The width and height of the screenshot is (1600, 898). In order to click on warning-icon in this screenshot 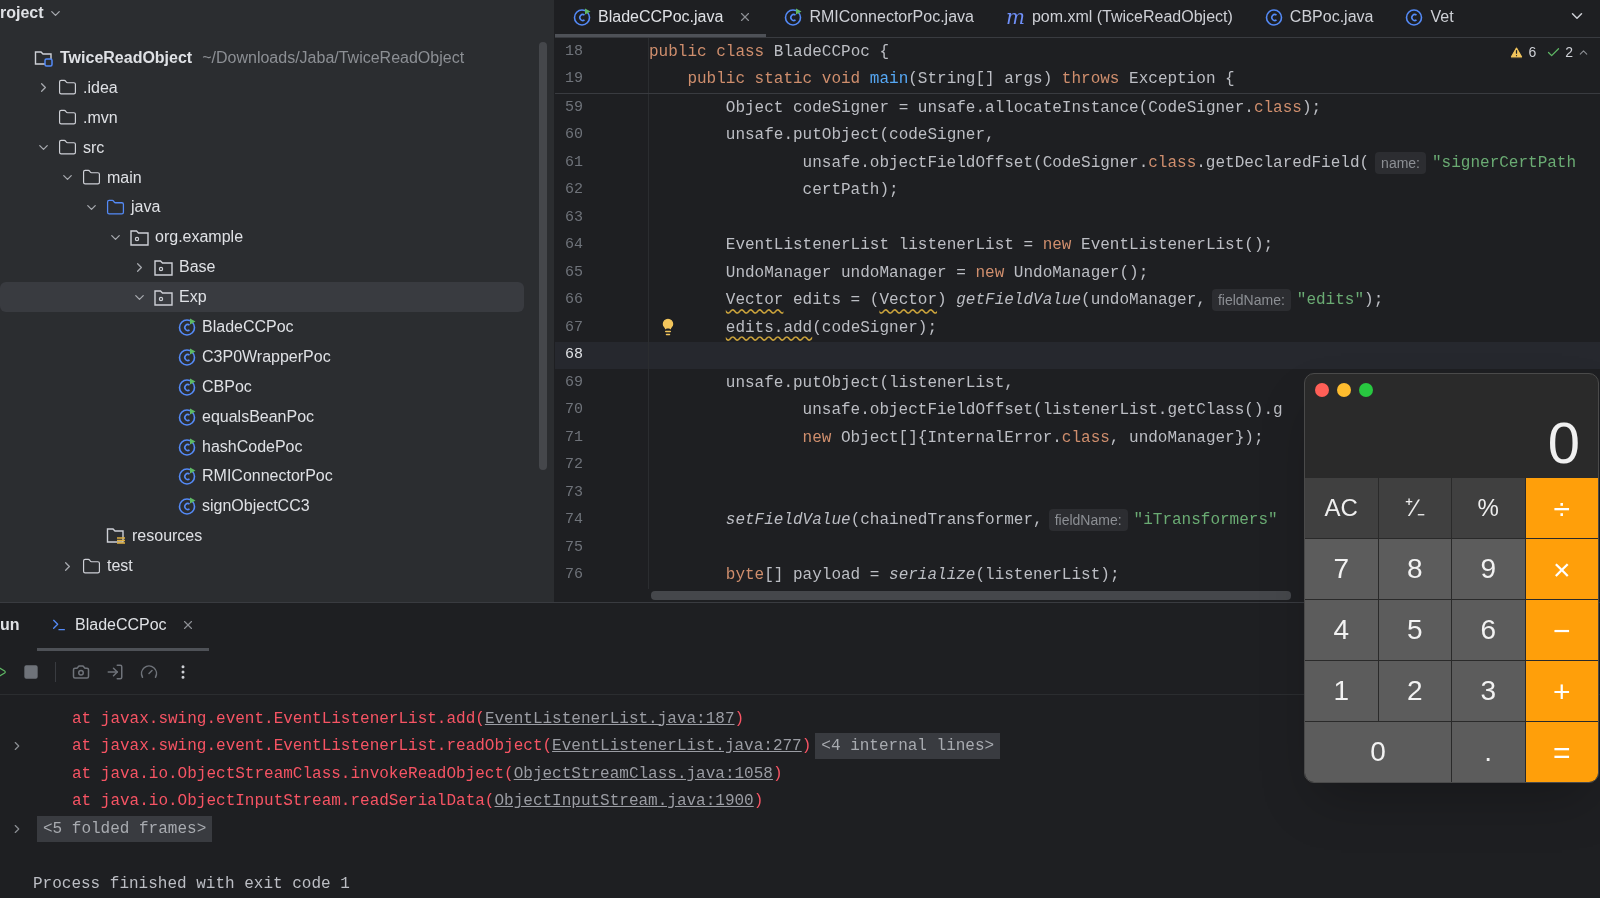, I will do `click(1517, 52)`.